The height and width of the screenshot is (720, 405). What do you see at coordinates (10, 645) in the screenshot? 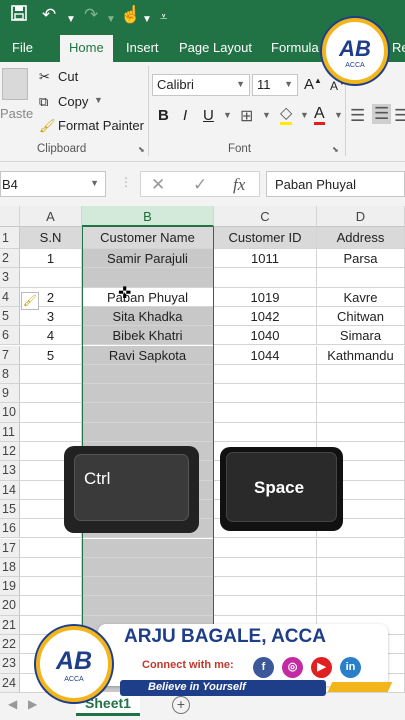
I see `row-header: 22` at bounding box center [10, 645].